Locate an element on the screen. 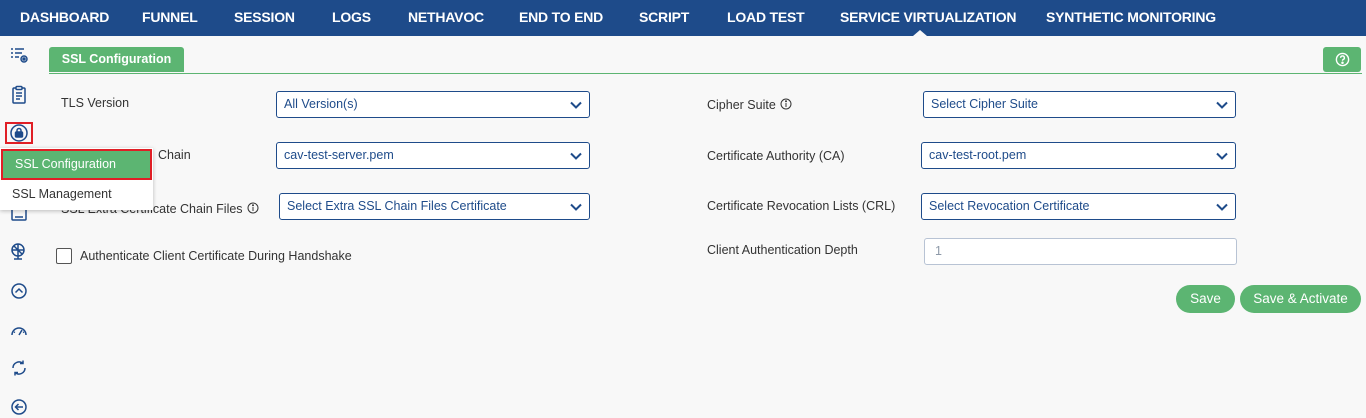 The image size is (1366, 418). auth-depth-input: 1 is located at coordinates (1080, 251).